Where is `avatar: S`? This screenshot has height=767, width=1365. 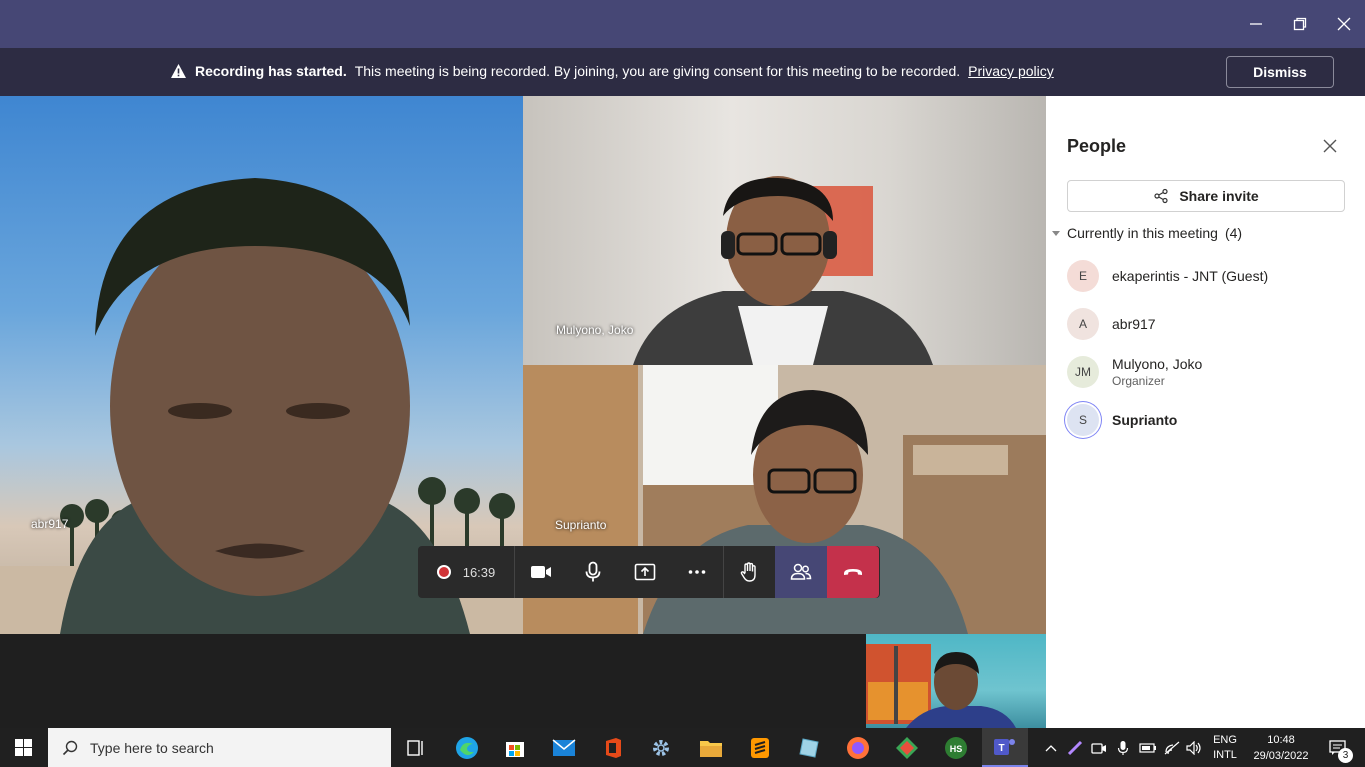
avatar: S is located at coordinates (1083, 420).